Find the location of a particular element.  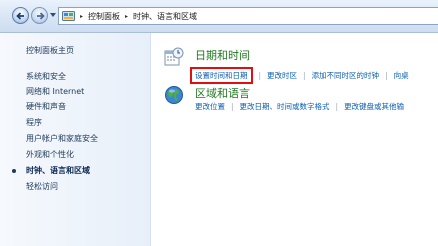

task-link-set-time-date: 设置时间和日期 is located at coordinates (221, 75).